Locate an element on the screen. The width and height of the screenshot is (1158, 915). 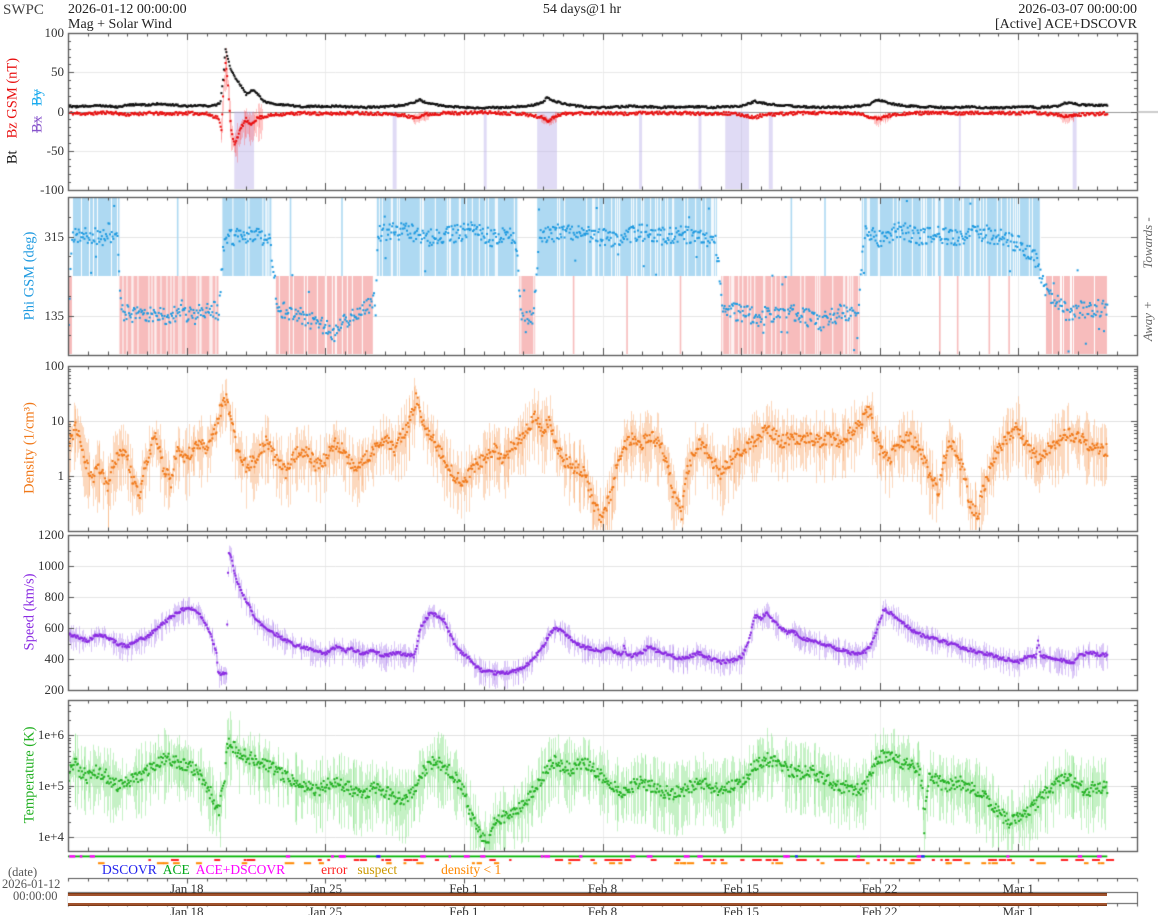
phi-away-label: Away + is located at coordinates (1147, 321).